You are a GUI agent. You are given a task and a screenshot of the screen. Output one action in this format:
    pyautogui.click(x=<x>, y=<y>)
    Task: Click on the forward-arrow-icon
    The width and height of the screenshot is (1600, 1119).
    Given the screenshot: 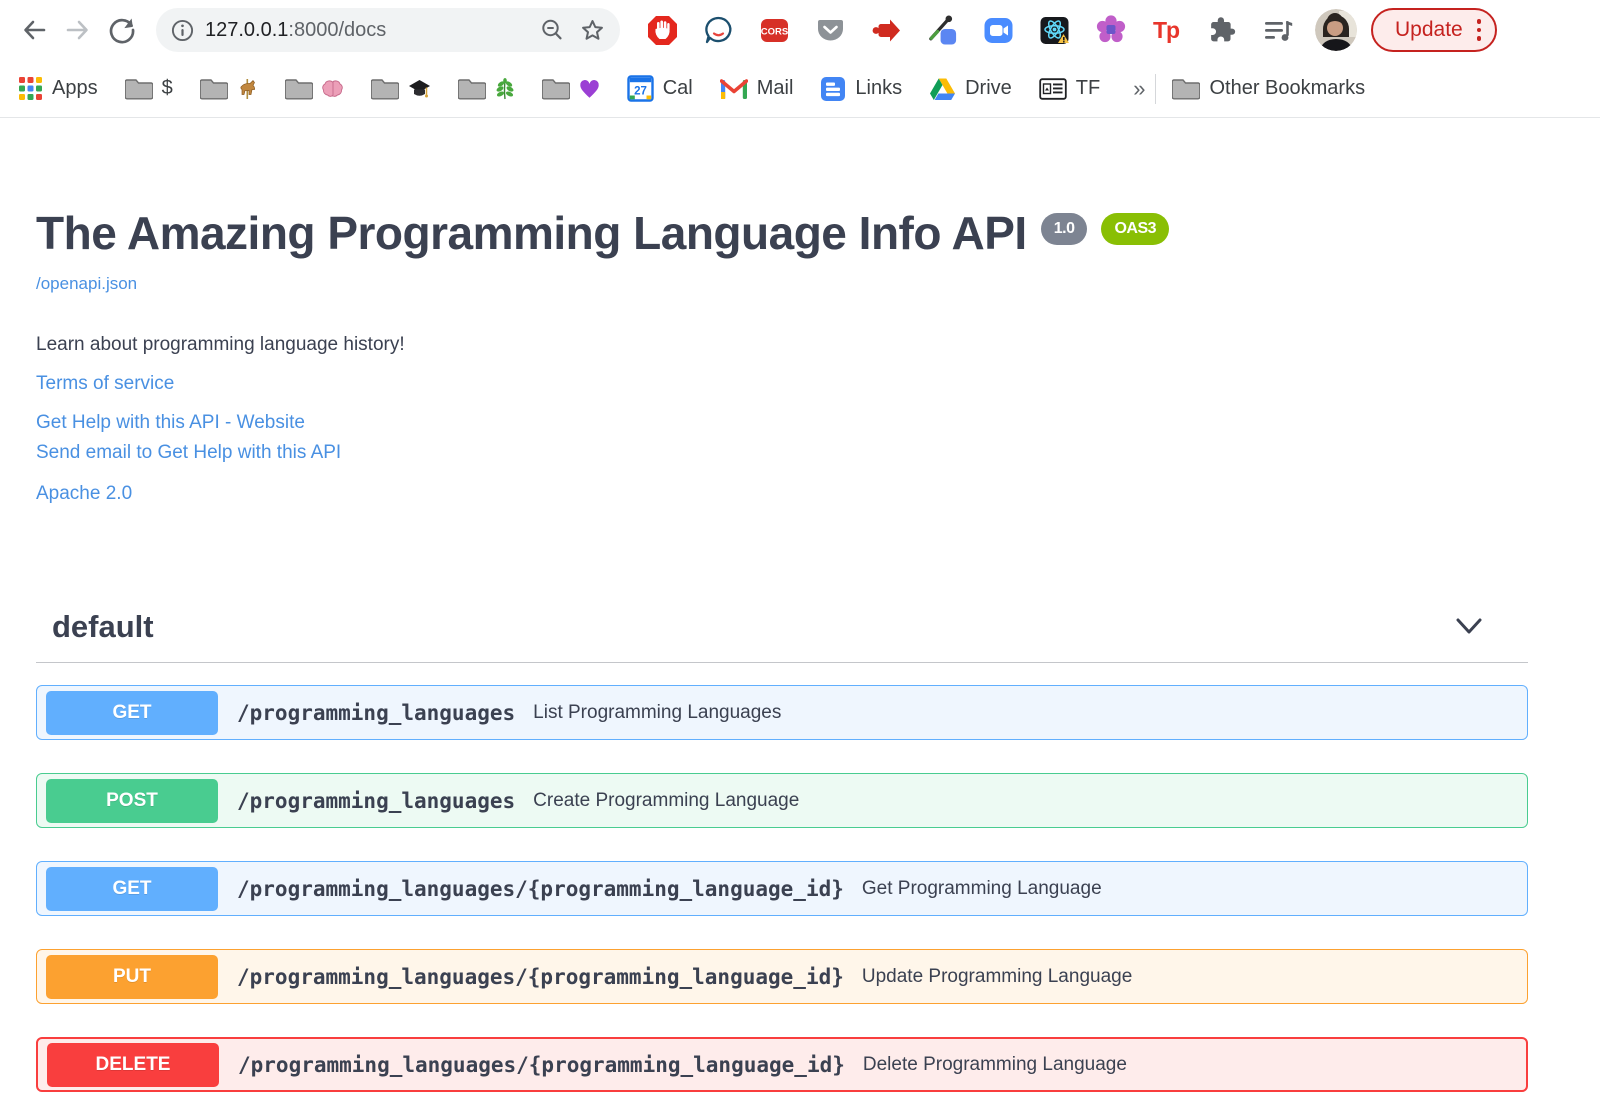 What is the action you would take?
    pyautogui.click(x=77, y=30)
    